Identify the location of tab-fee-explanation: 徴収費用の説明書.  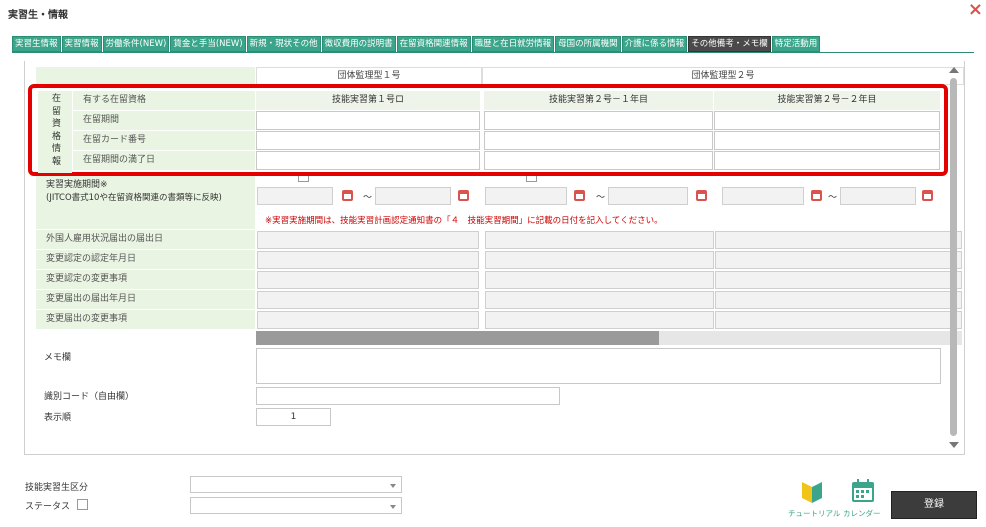
(358, 44).